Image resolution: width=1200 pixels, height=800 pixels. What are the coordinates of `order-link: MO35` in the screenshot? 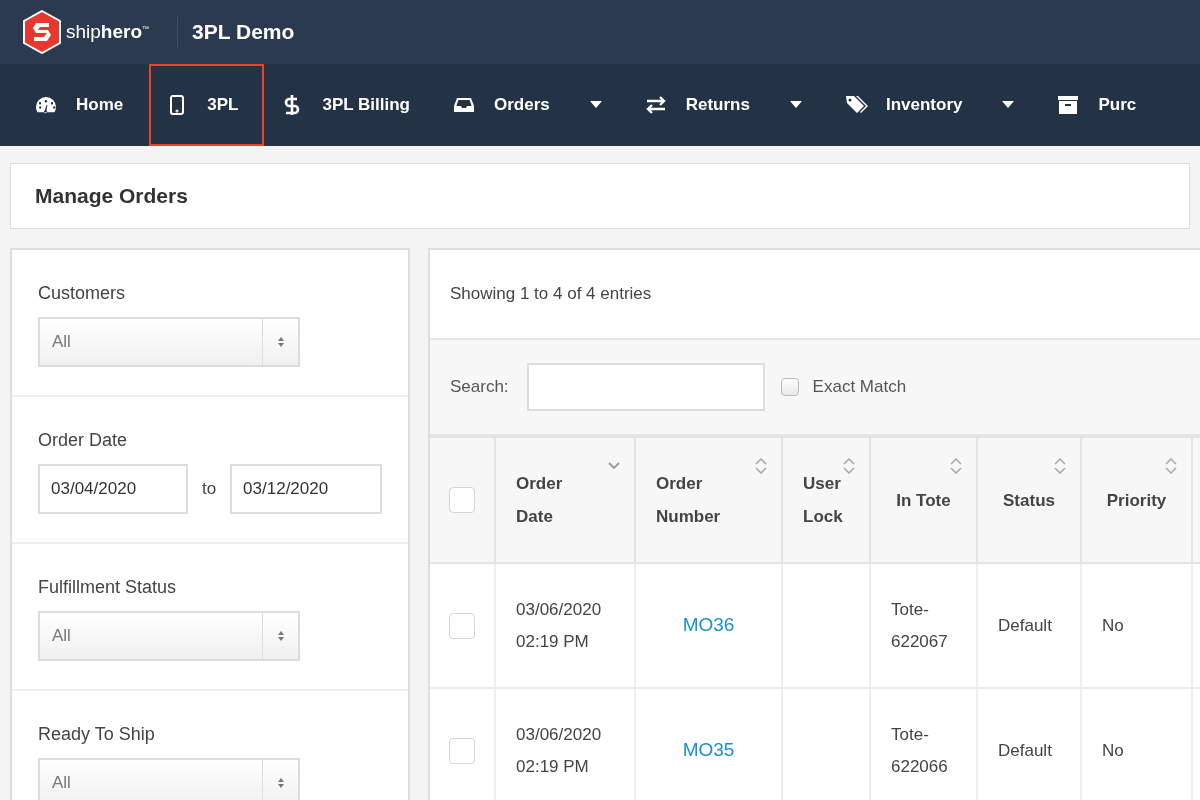 It's located at (708, 749).